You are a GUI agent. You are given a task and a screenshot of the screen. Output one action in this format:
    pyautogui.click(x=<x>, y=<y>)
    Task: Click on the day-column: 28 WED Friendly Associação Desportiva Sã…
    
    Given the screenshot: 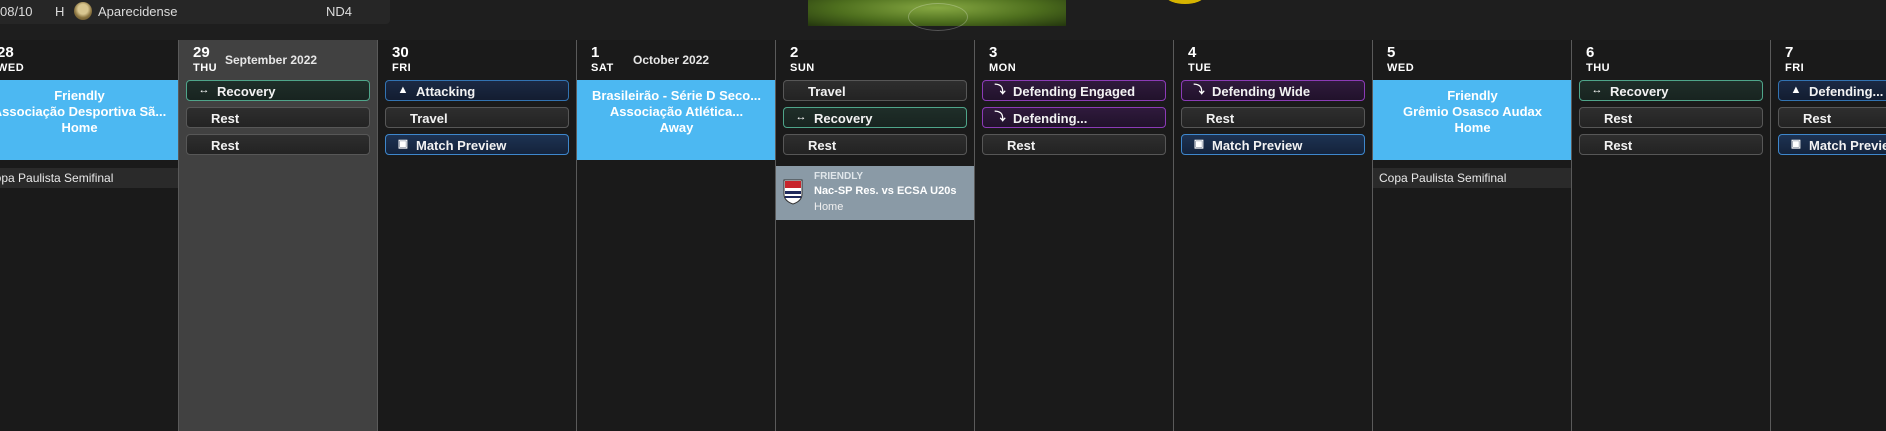 What is the action you would take?
    pyautogui.click(x=89, y=235)
    